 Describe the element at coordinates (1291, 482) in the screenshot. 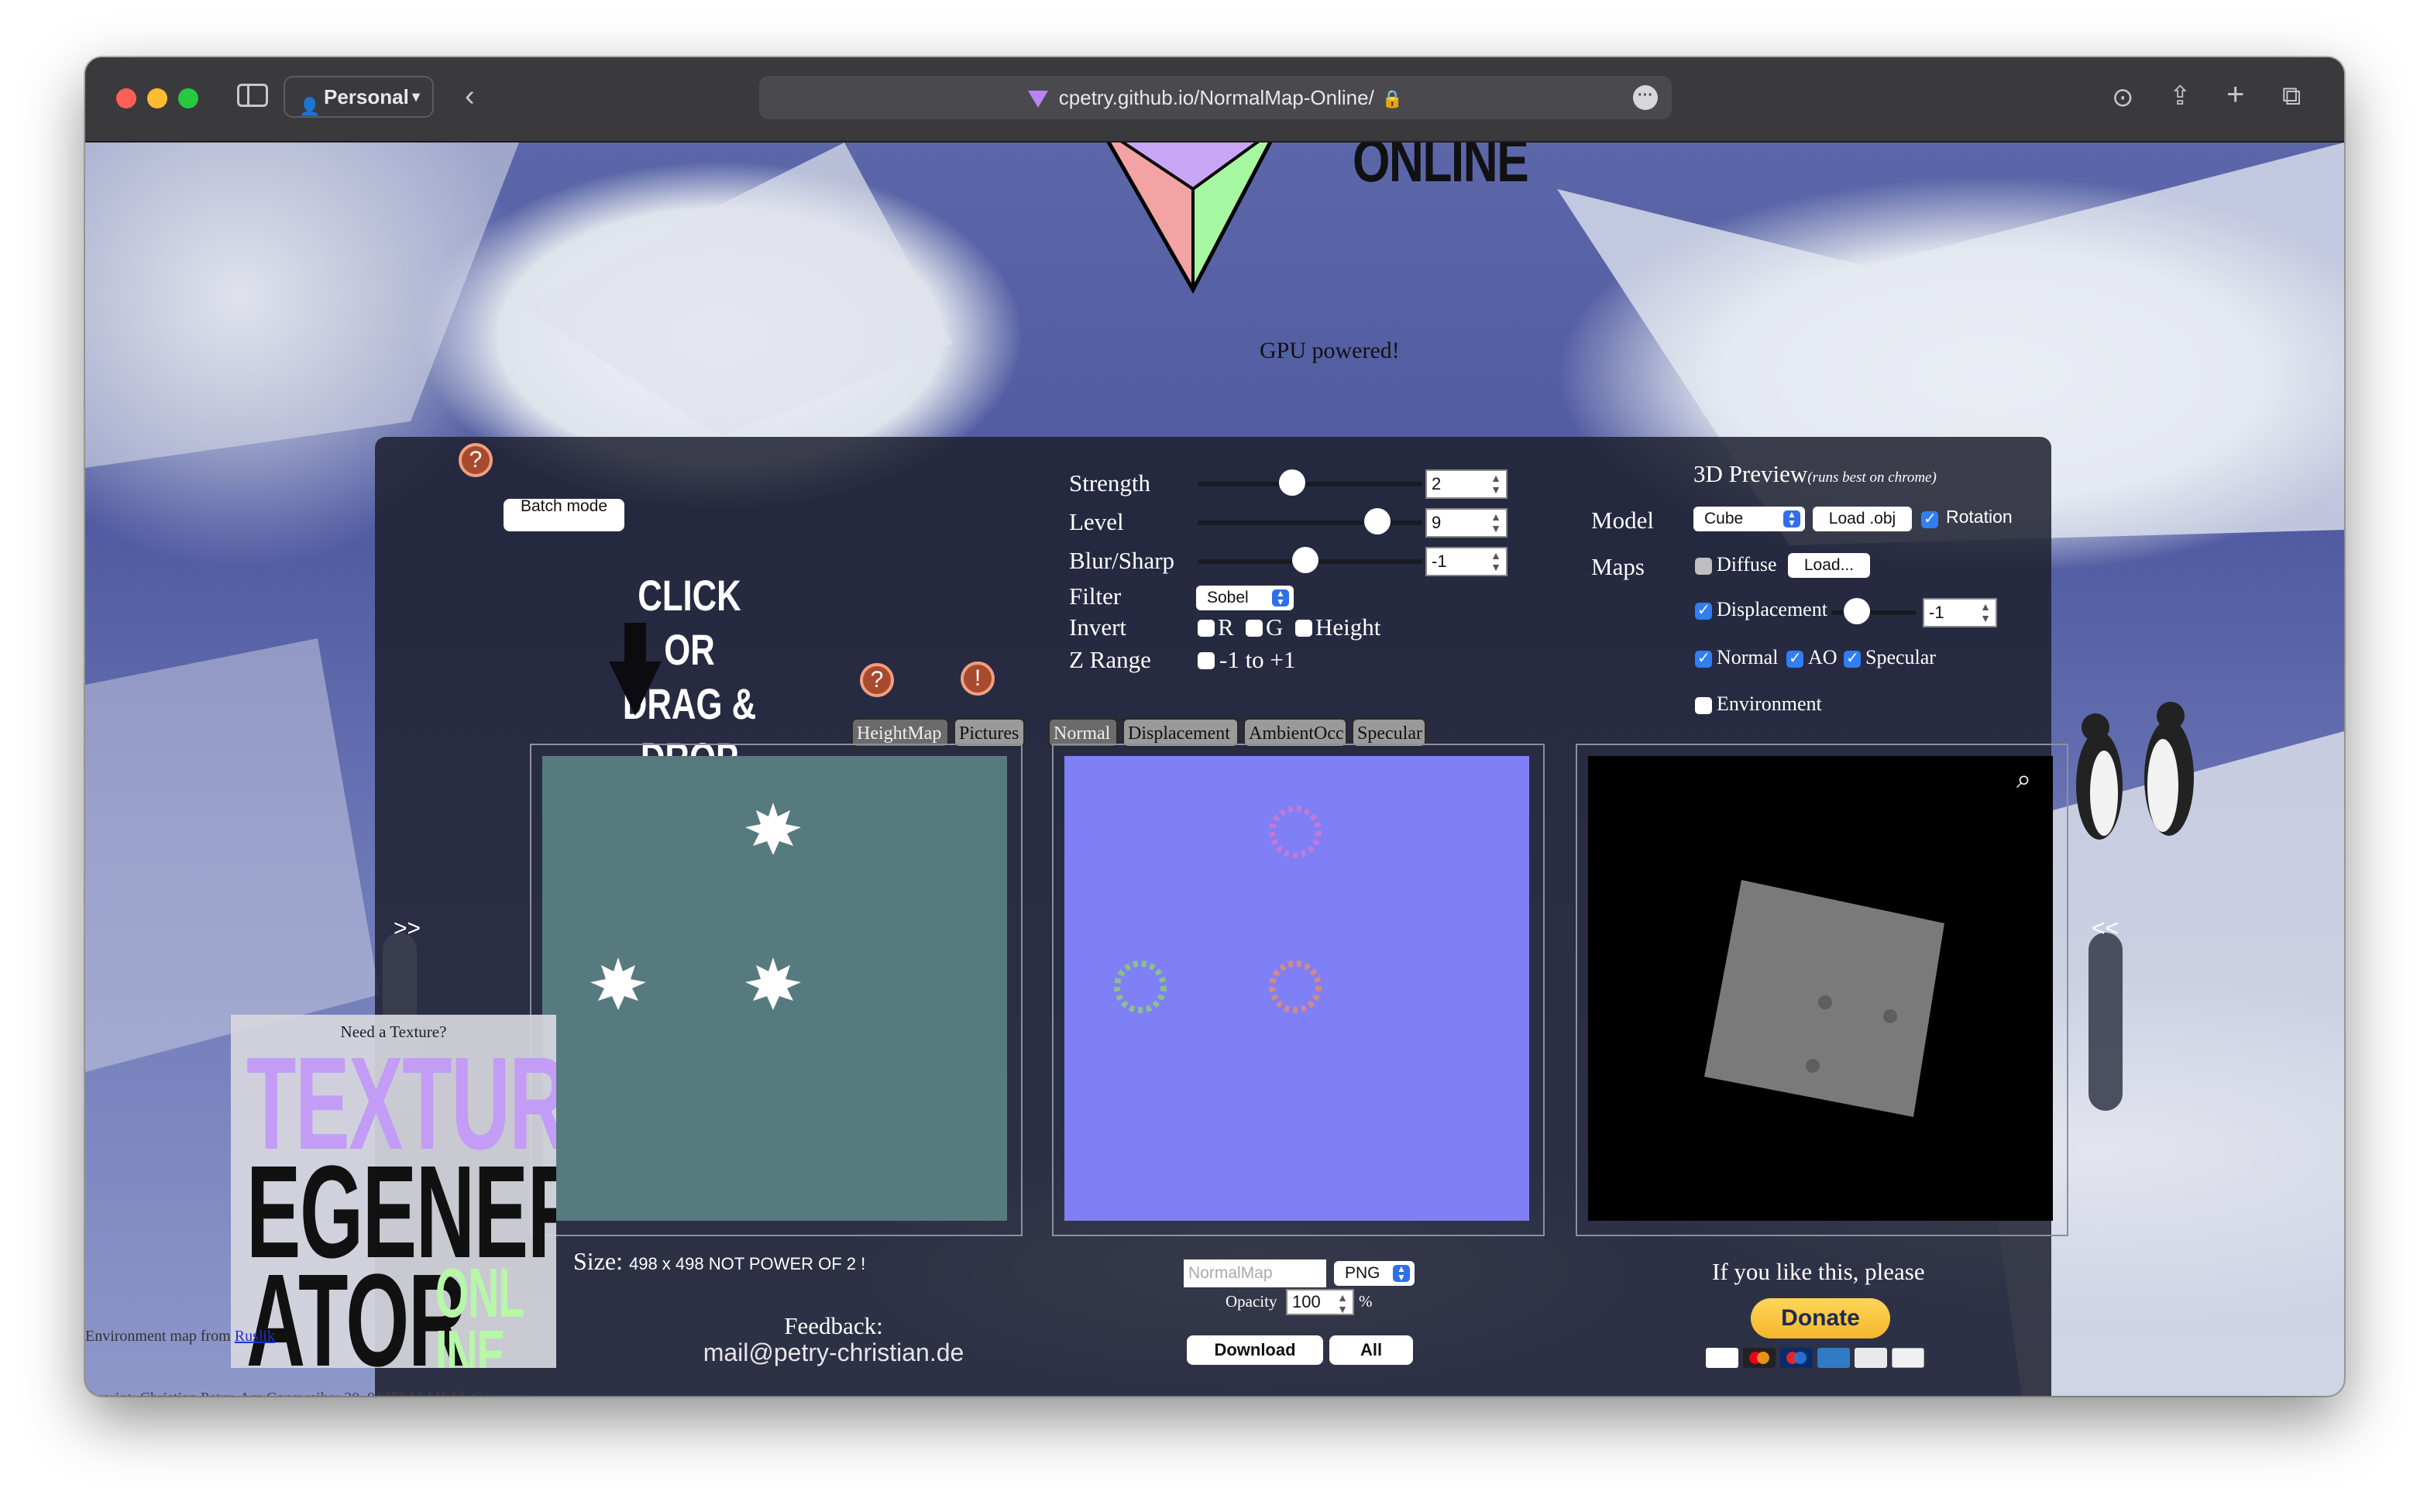

I see `strength-slider-thumb` at that location.